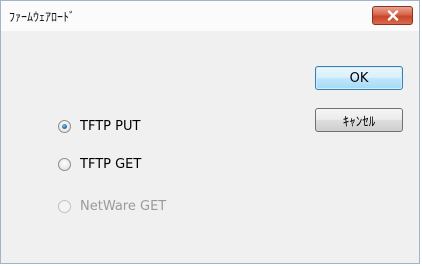  I want to click on radio-tftp-put: TFTP PUT, so click(99, 126).